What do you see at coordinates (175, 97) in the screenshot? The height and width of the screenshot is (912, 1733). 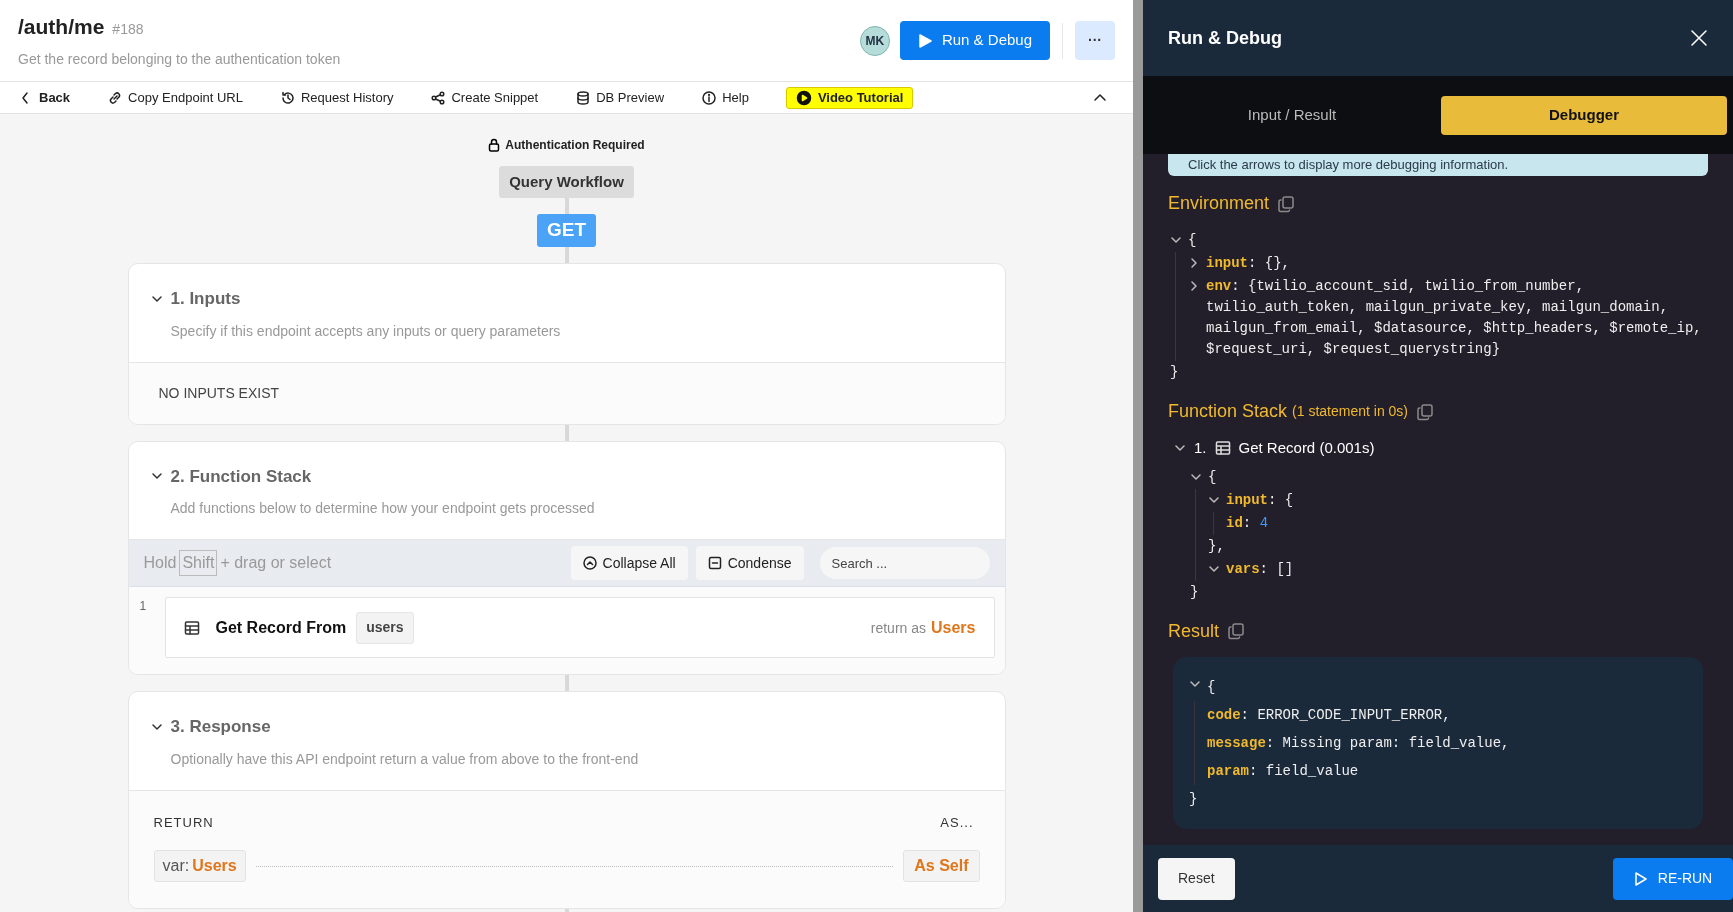 I see `toolbar-link: Copy Endpoint URL` at bounding box center [175, 97].